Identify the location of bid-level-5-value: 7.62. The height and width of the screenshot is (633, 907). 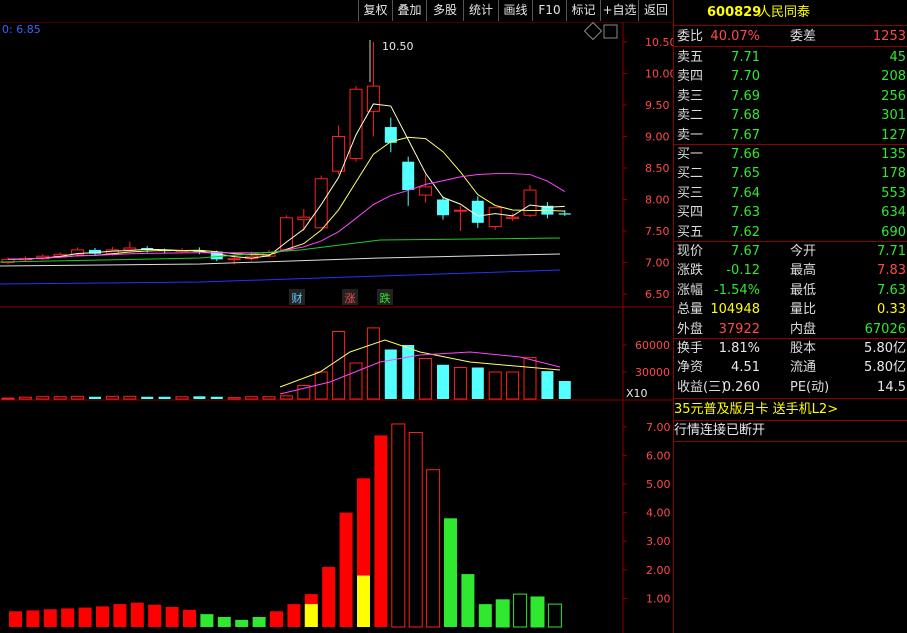
(745, 232).